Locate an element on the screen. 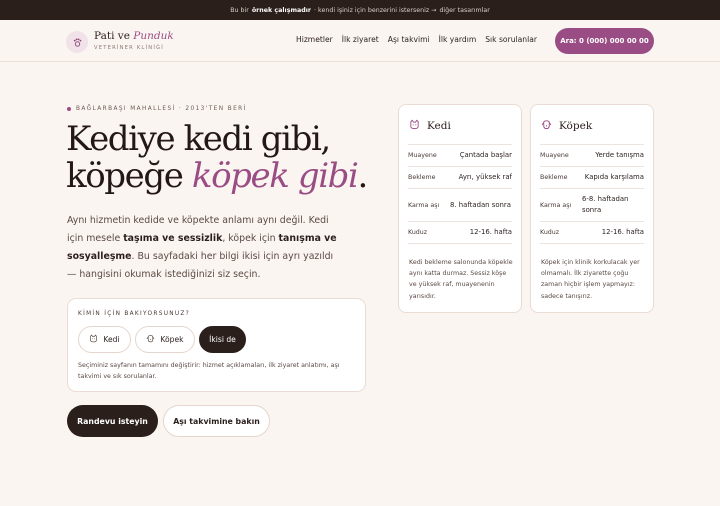 The width and height of the screenshot is (720, 506). announcement-lead: Bu bir is located at coordinates (239, 10).